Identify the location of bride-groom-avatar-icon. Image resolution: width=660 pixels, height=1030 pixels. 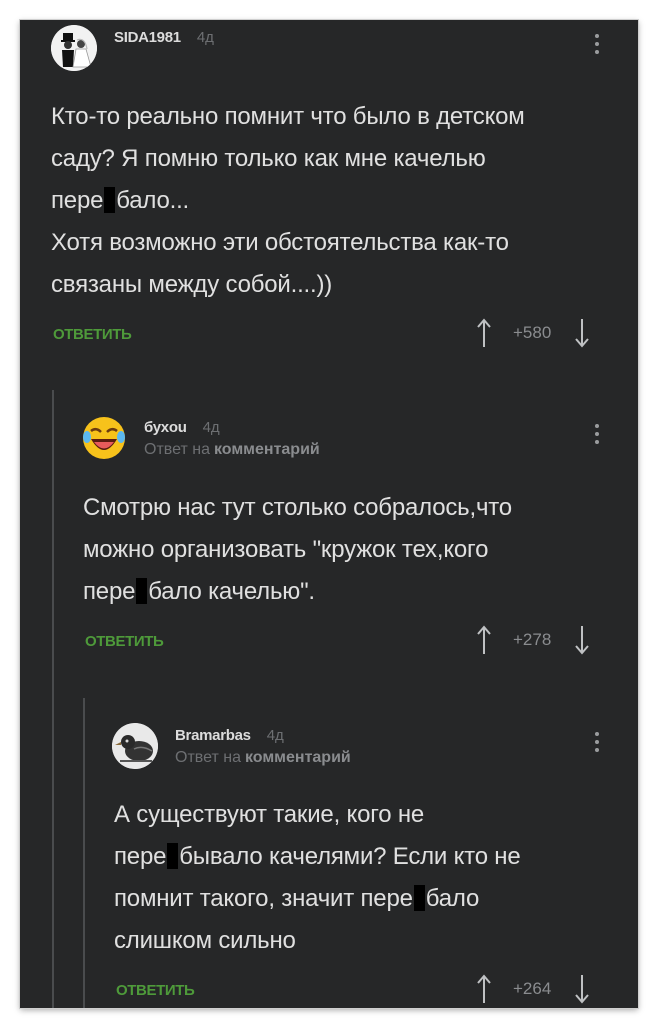
(74, 48).